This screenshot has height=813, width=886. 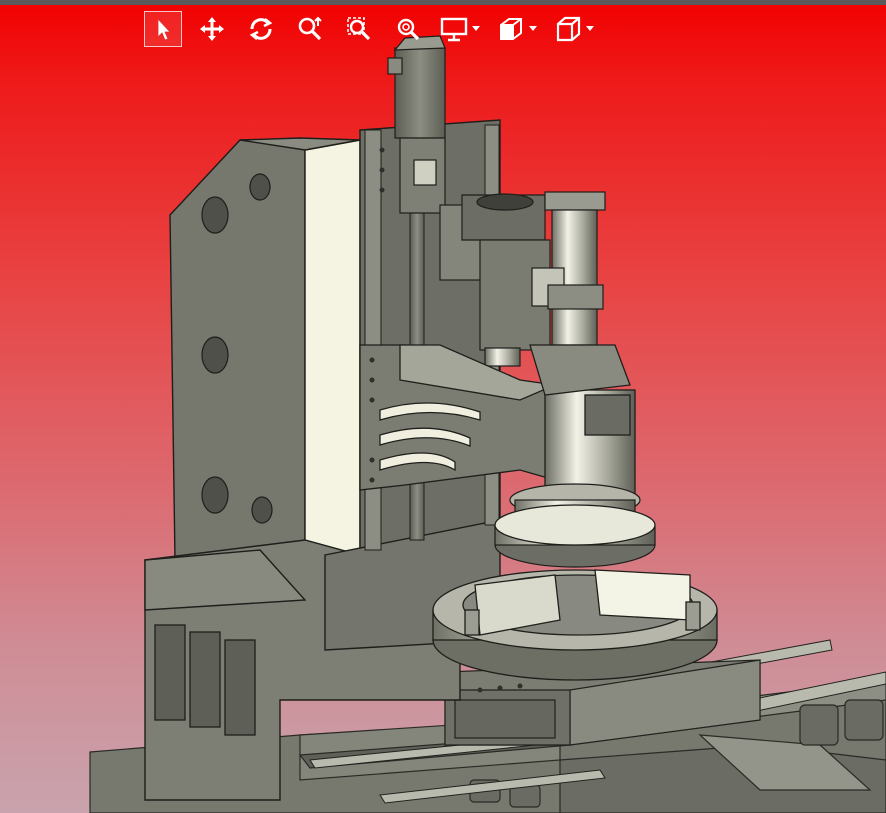 What do you see at coordinates (205, 680) in the screenshot?
I see `column-windows` at bounding box center [205, 680].